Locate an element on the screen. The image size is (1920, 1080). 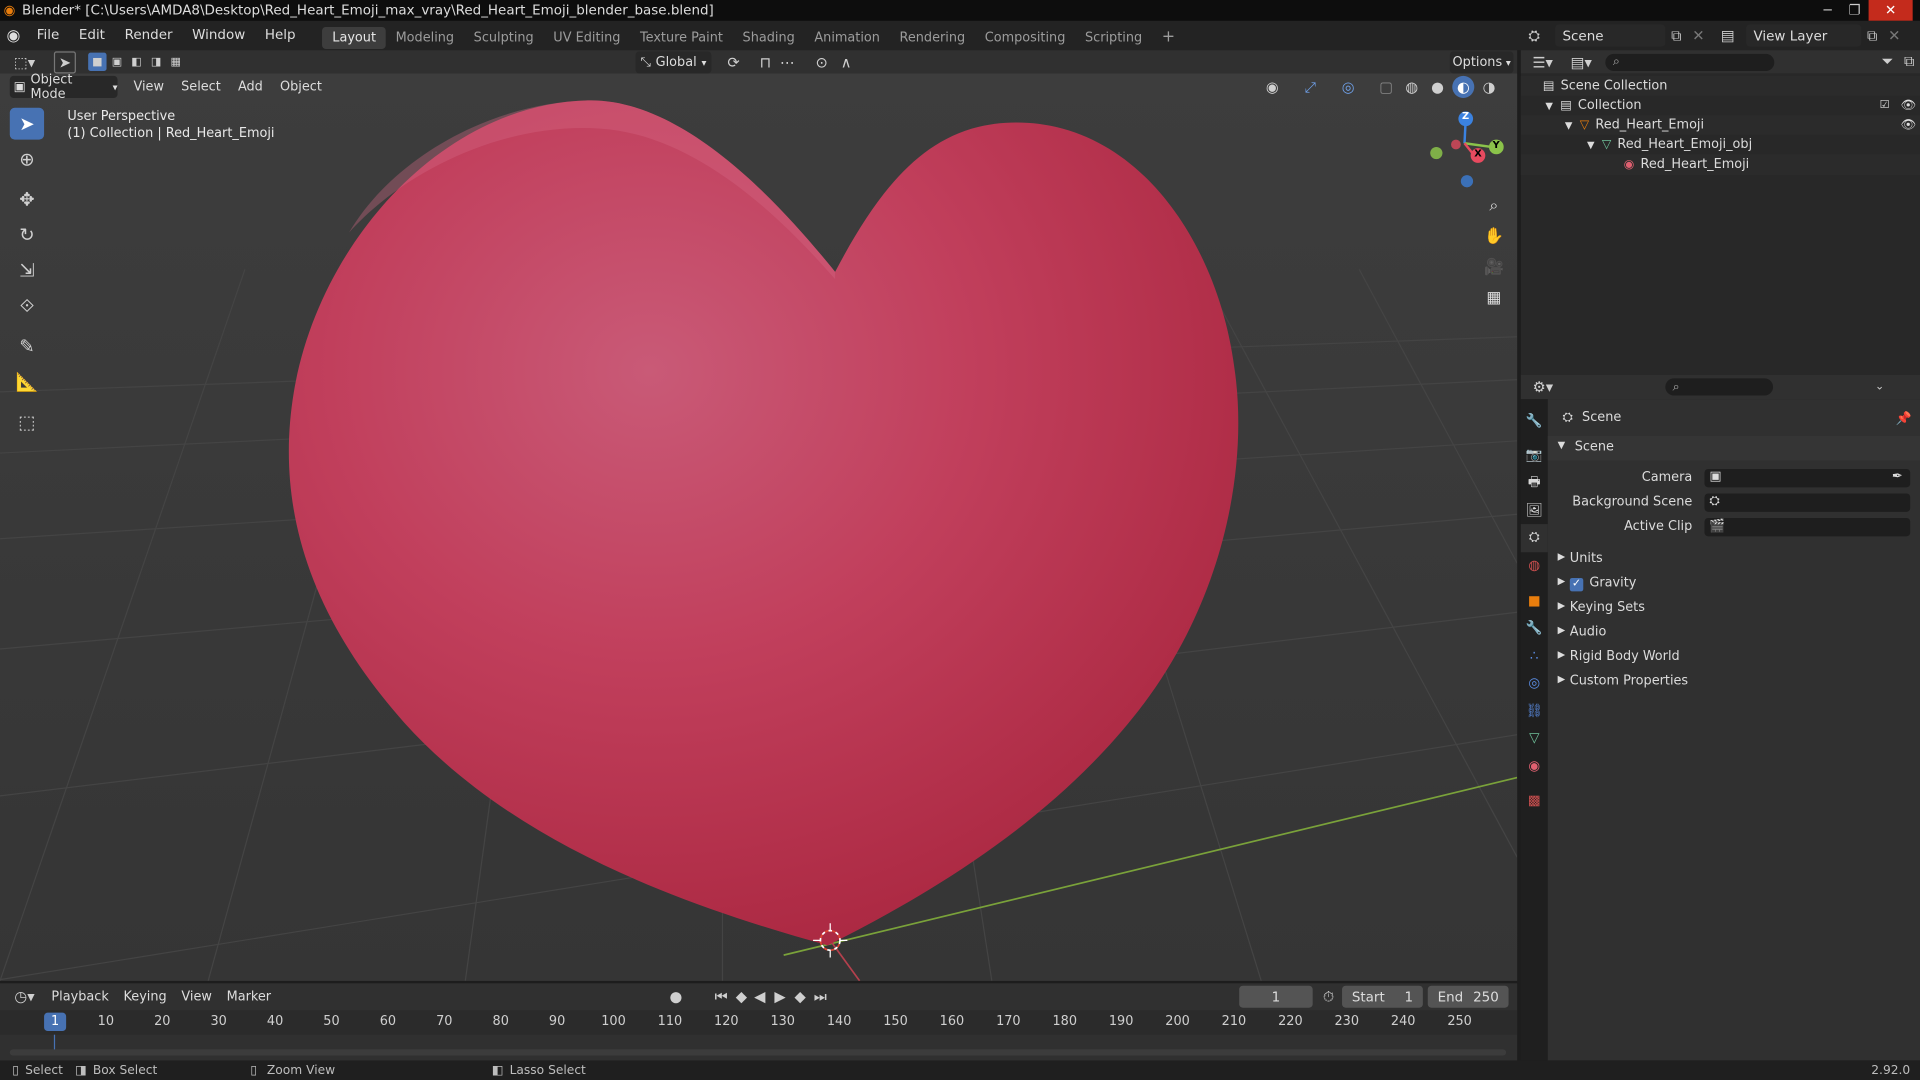
camera-view-icon: 🎥 is located at coordinates (1493, 266).